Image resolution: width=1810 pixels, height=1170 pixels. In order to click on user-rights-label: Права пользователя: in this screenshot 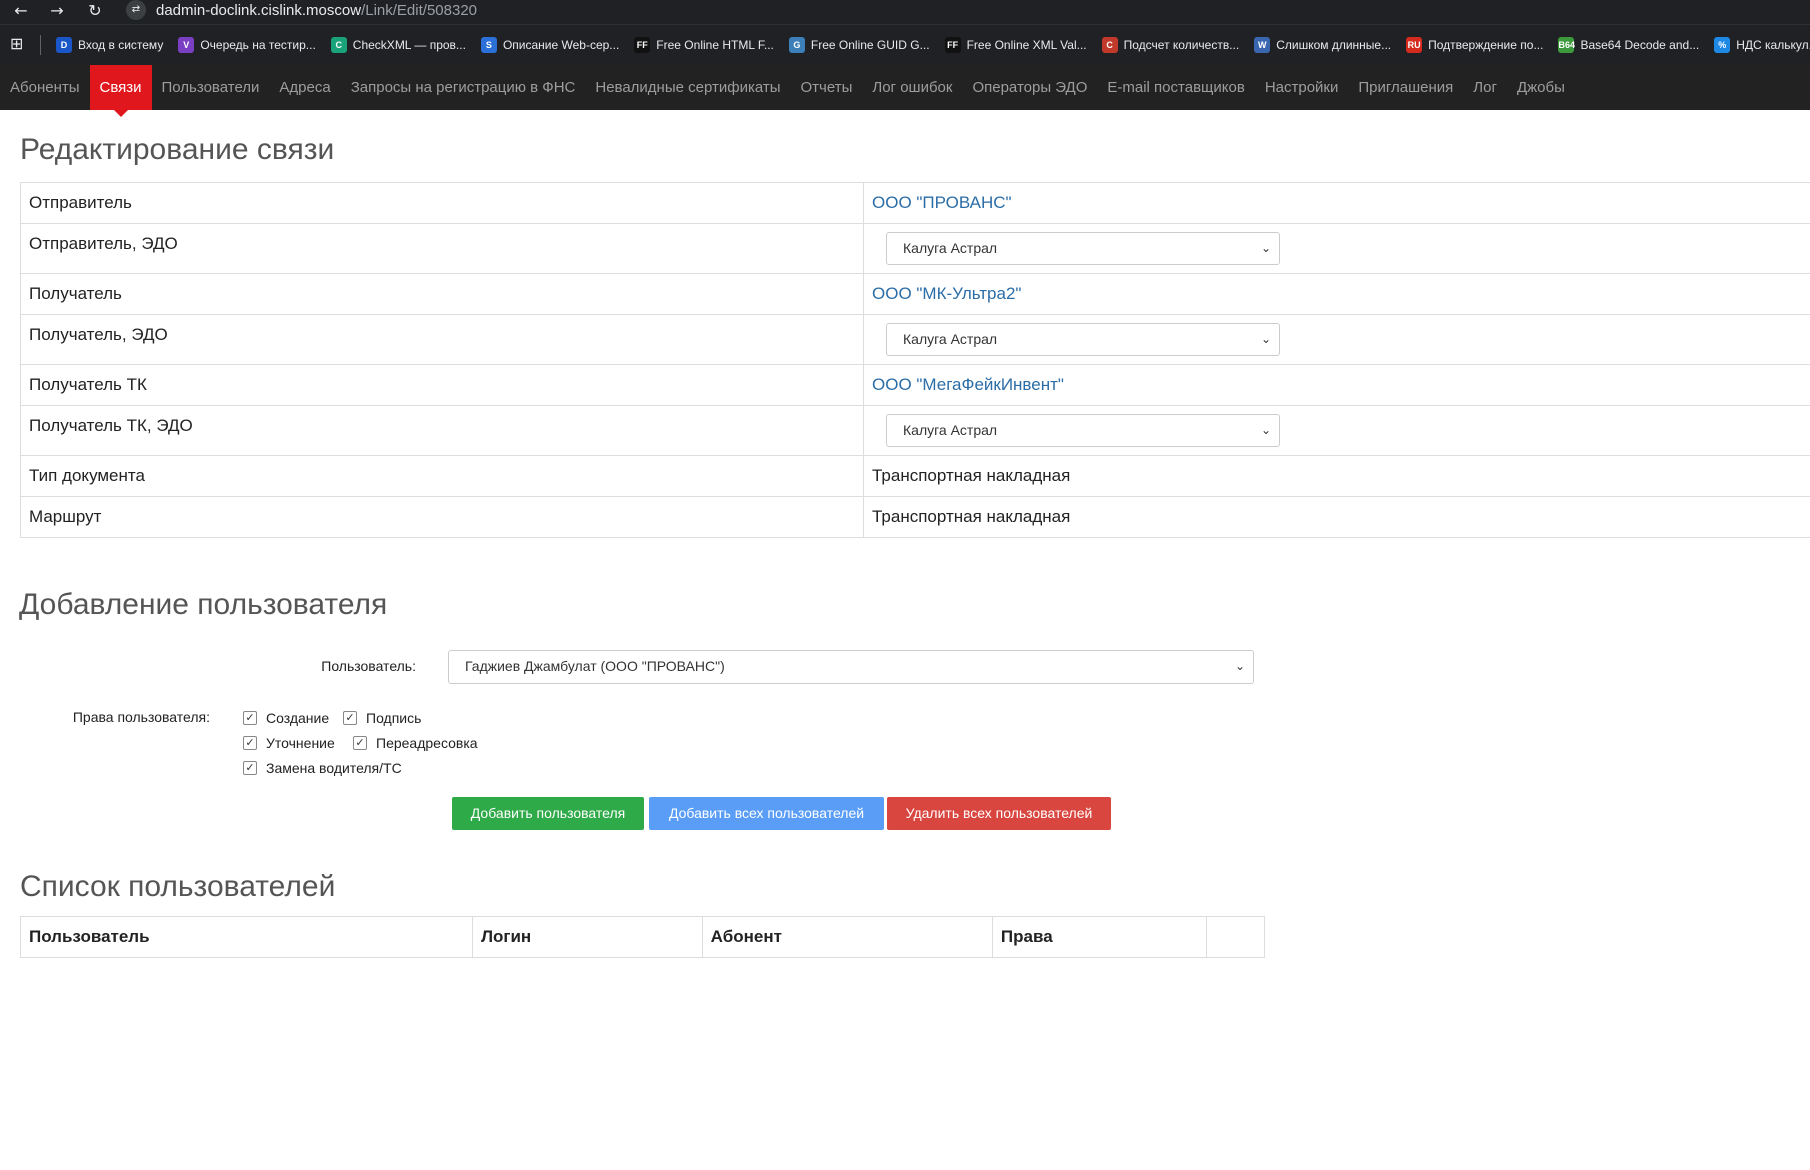, I will do `click(141, 717)`.